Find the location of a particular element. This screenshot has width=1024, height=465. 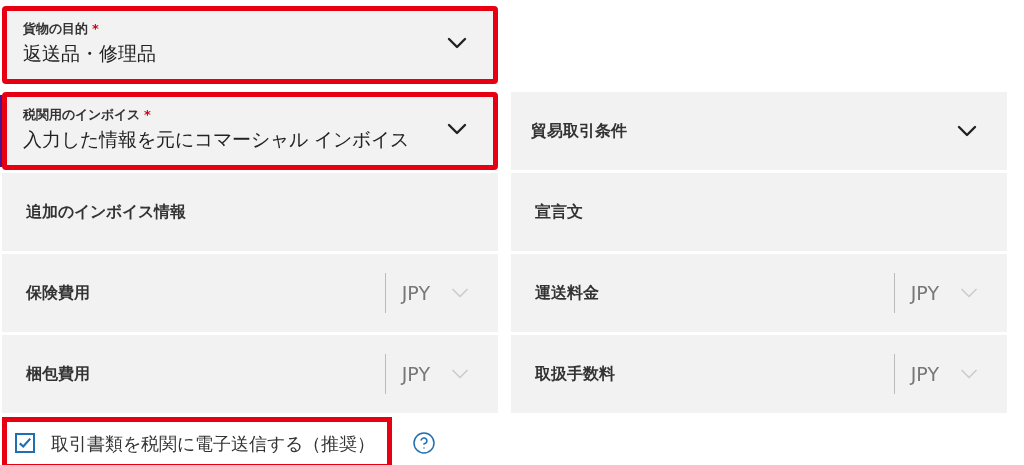

section-title: 追加のインボイス情報 is located at coordinates (106, 212).